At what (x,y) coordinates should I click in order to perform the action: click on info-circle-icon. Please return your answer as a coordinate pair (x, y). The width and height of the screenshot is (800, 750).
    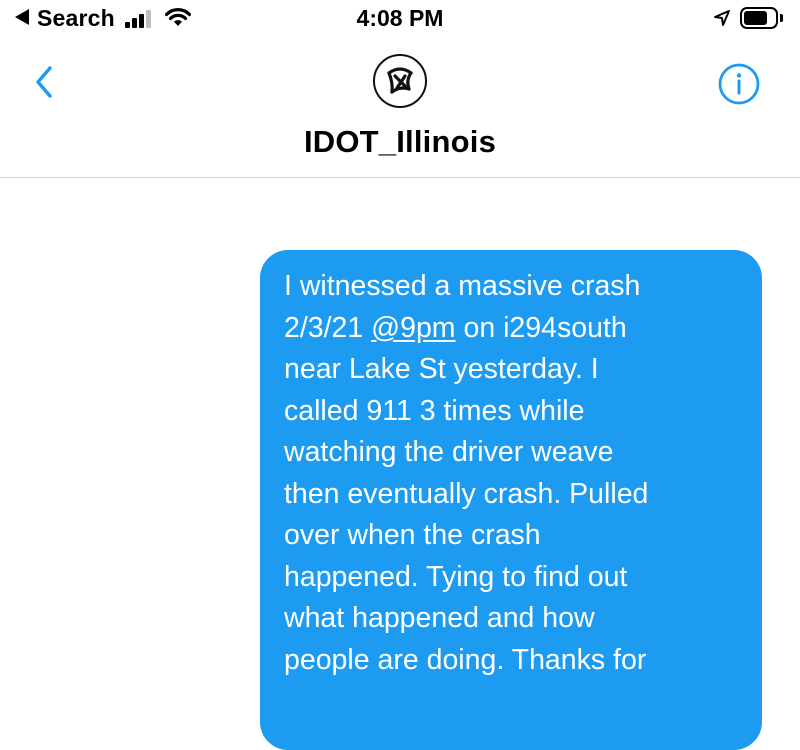
    Looking at the image, I should click on (739, 84).